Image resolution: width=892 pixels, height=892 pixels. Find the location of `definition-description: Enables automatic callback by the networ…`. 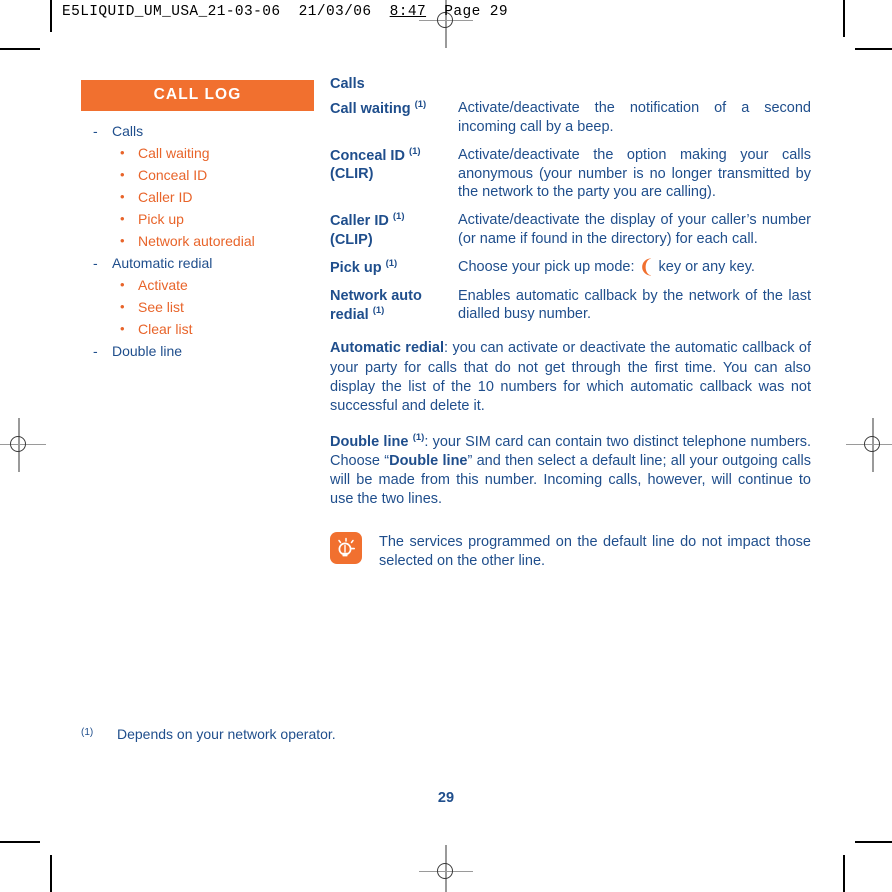

definition-description: Enables automatic callback by the networ… is located at coordinates (634, 305).